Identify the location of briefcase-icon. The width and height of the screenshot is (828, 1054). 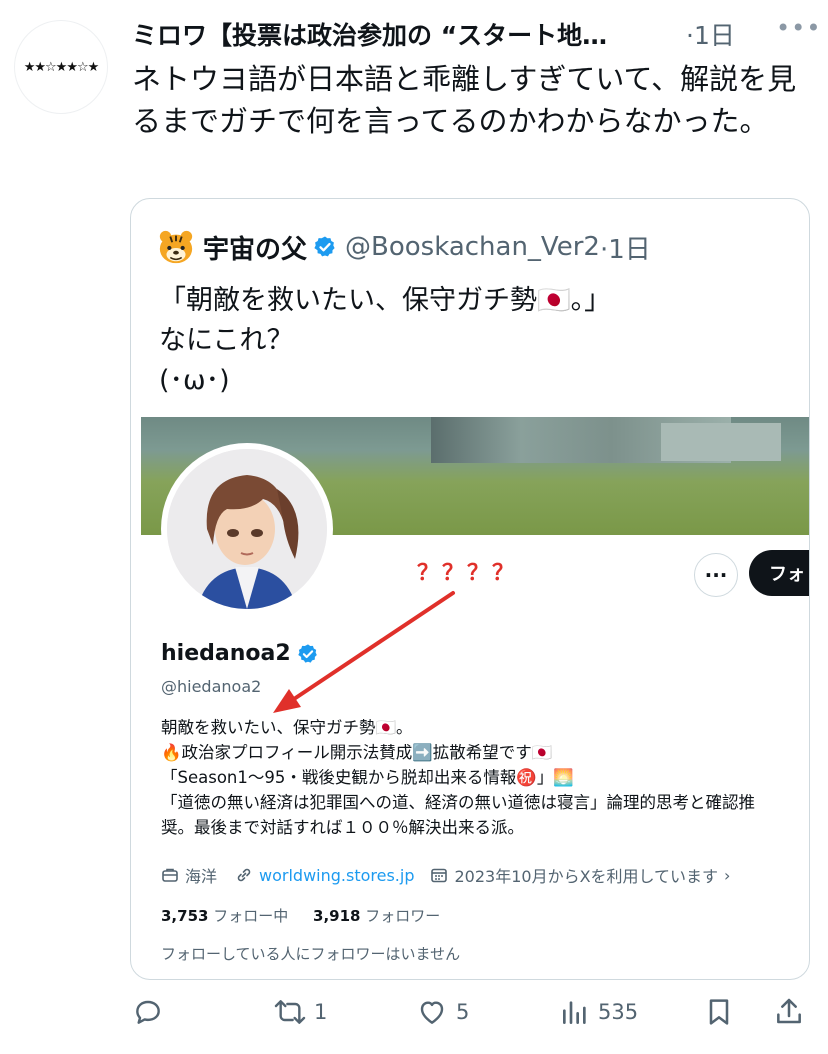
(170, 875).